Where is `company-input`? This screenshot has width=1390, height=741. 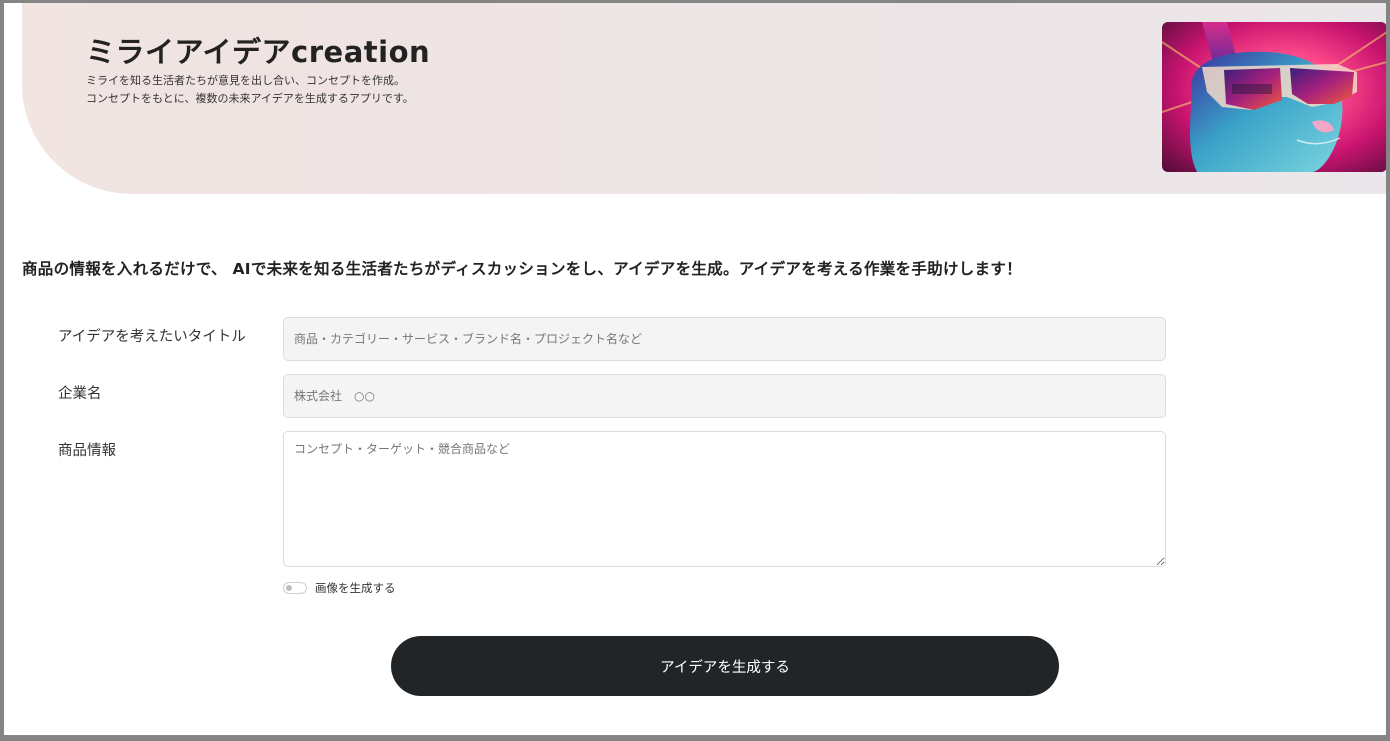 company-input is located at coordinates (724, 396).